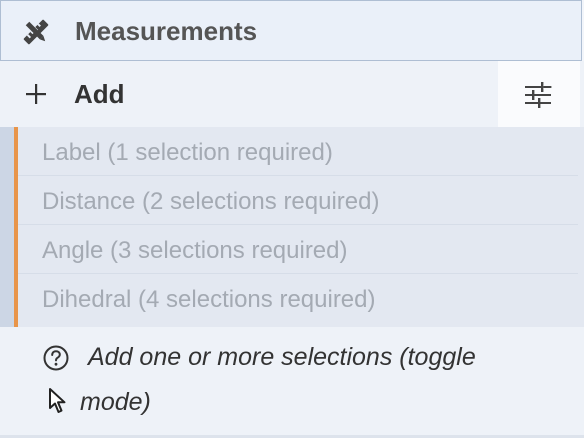 This screenshot has height=438, width=584. What do you see at coordinates (7, 227) in the screenshot?
I see `list-gutter` at bounding box center [7, 227].